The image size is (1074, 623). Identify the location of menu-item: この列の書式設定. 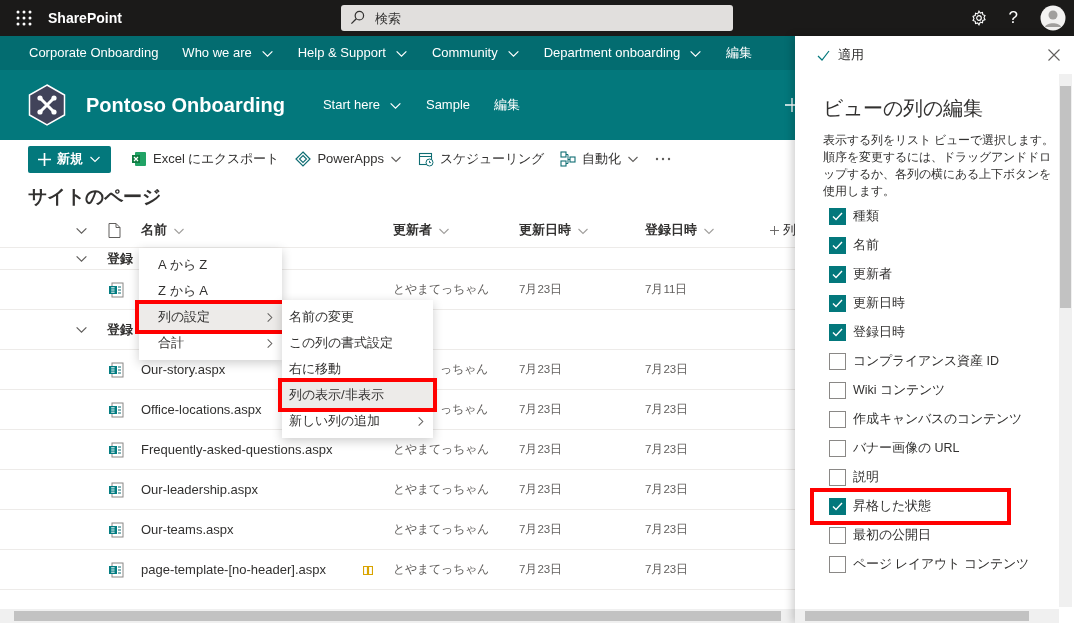
(357, 343).